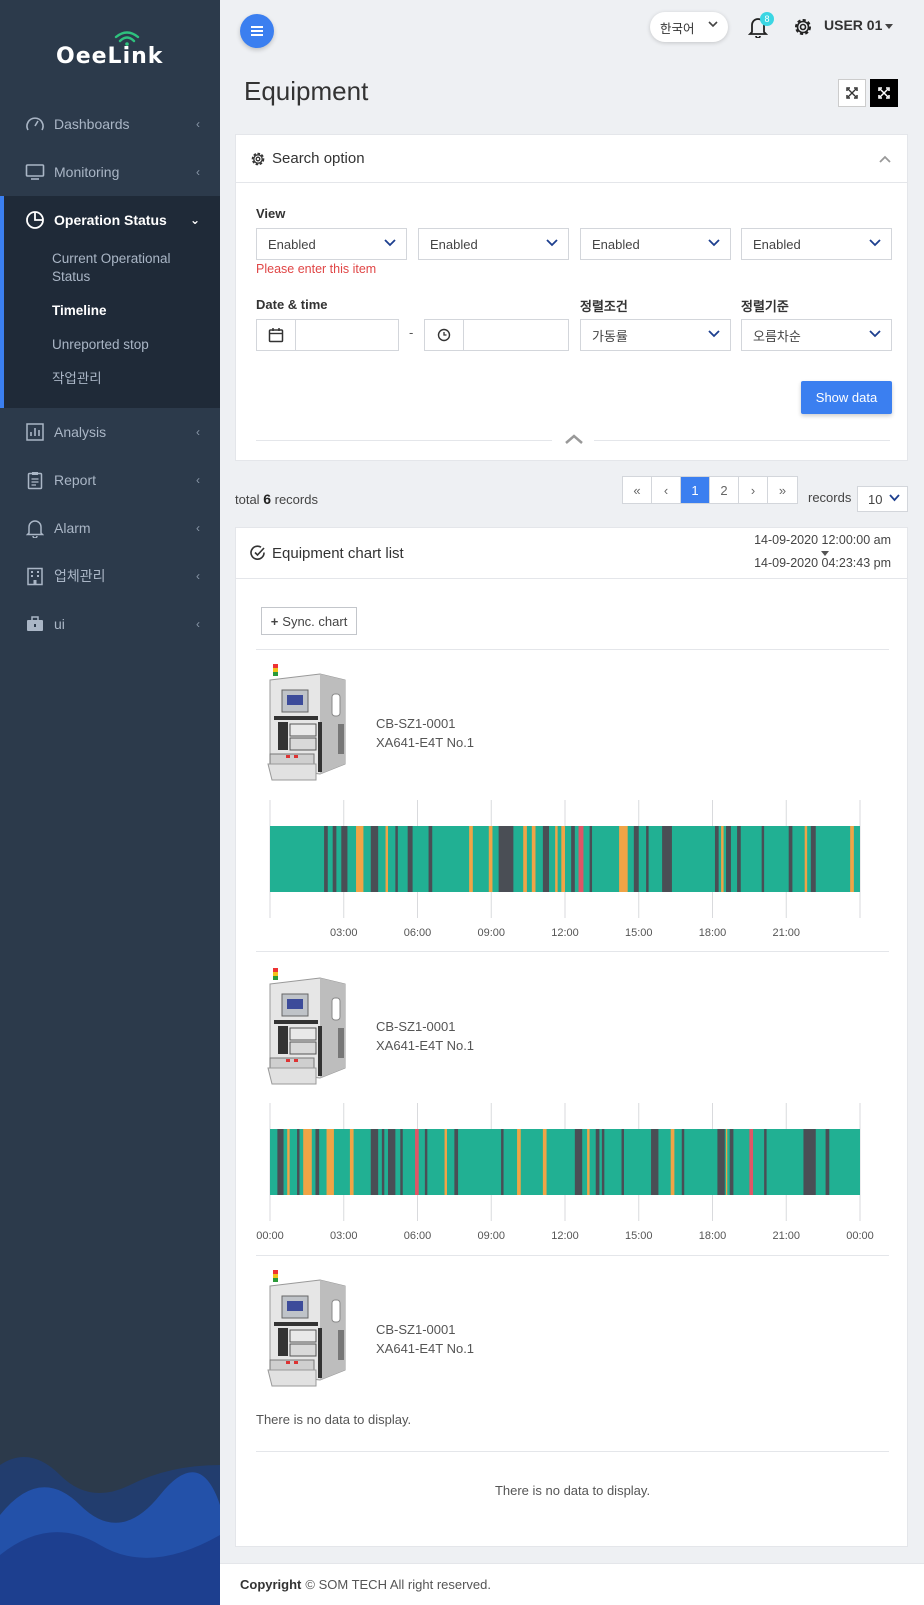  What do you see at coordinates (655, 244) in the screenshot?
I see `view-select-3: Enabled` at bounding box center [655, 244].